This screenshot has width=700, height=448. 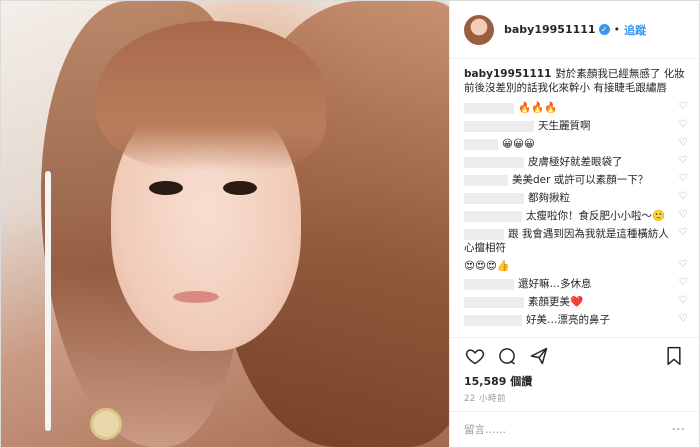 I want to click on comment-row: 還好嘛…多休息 ♡, so click(x=576, y=284).